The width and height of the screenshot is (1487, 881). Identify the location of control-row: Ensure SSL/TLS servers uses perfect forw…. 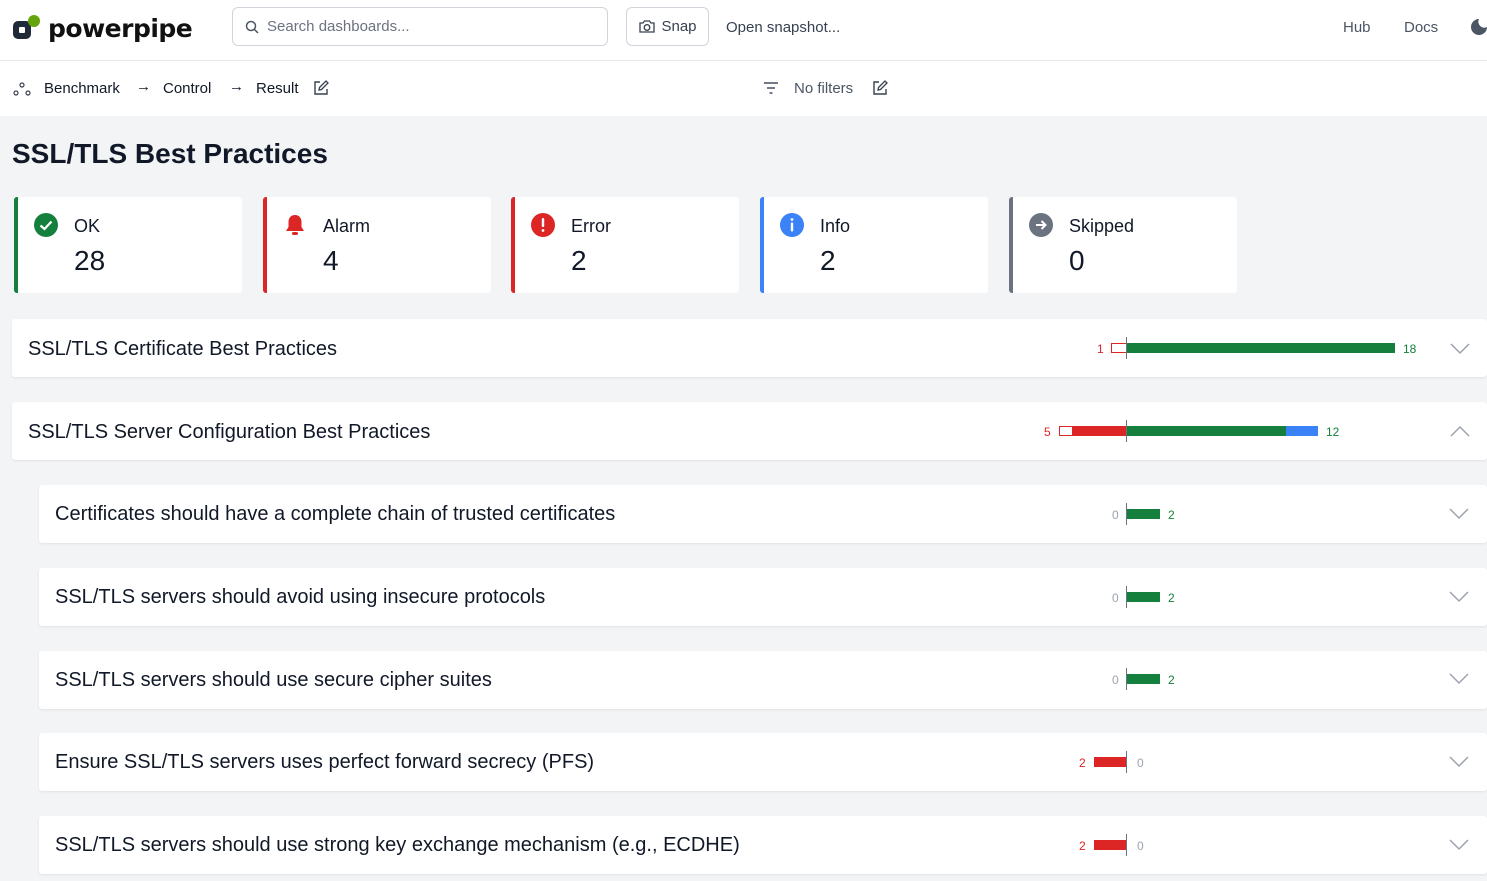
(763, 762).